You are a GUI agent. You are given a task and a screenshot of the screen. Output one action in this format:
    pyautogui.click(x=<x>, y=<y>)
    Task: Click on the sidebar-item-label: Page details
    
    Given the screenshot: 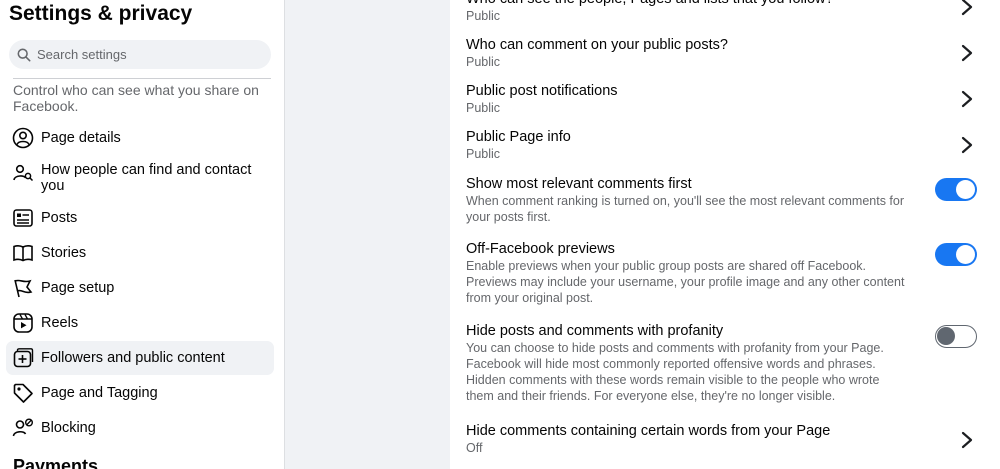 What is the action you would take?
    pyautogui.click(x=81, y=138)
    